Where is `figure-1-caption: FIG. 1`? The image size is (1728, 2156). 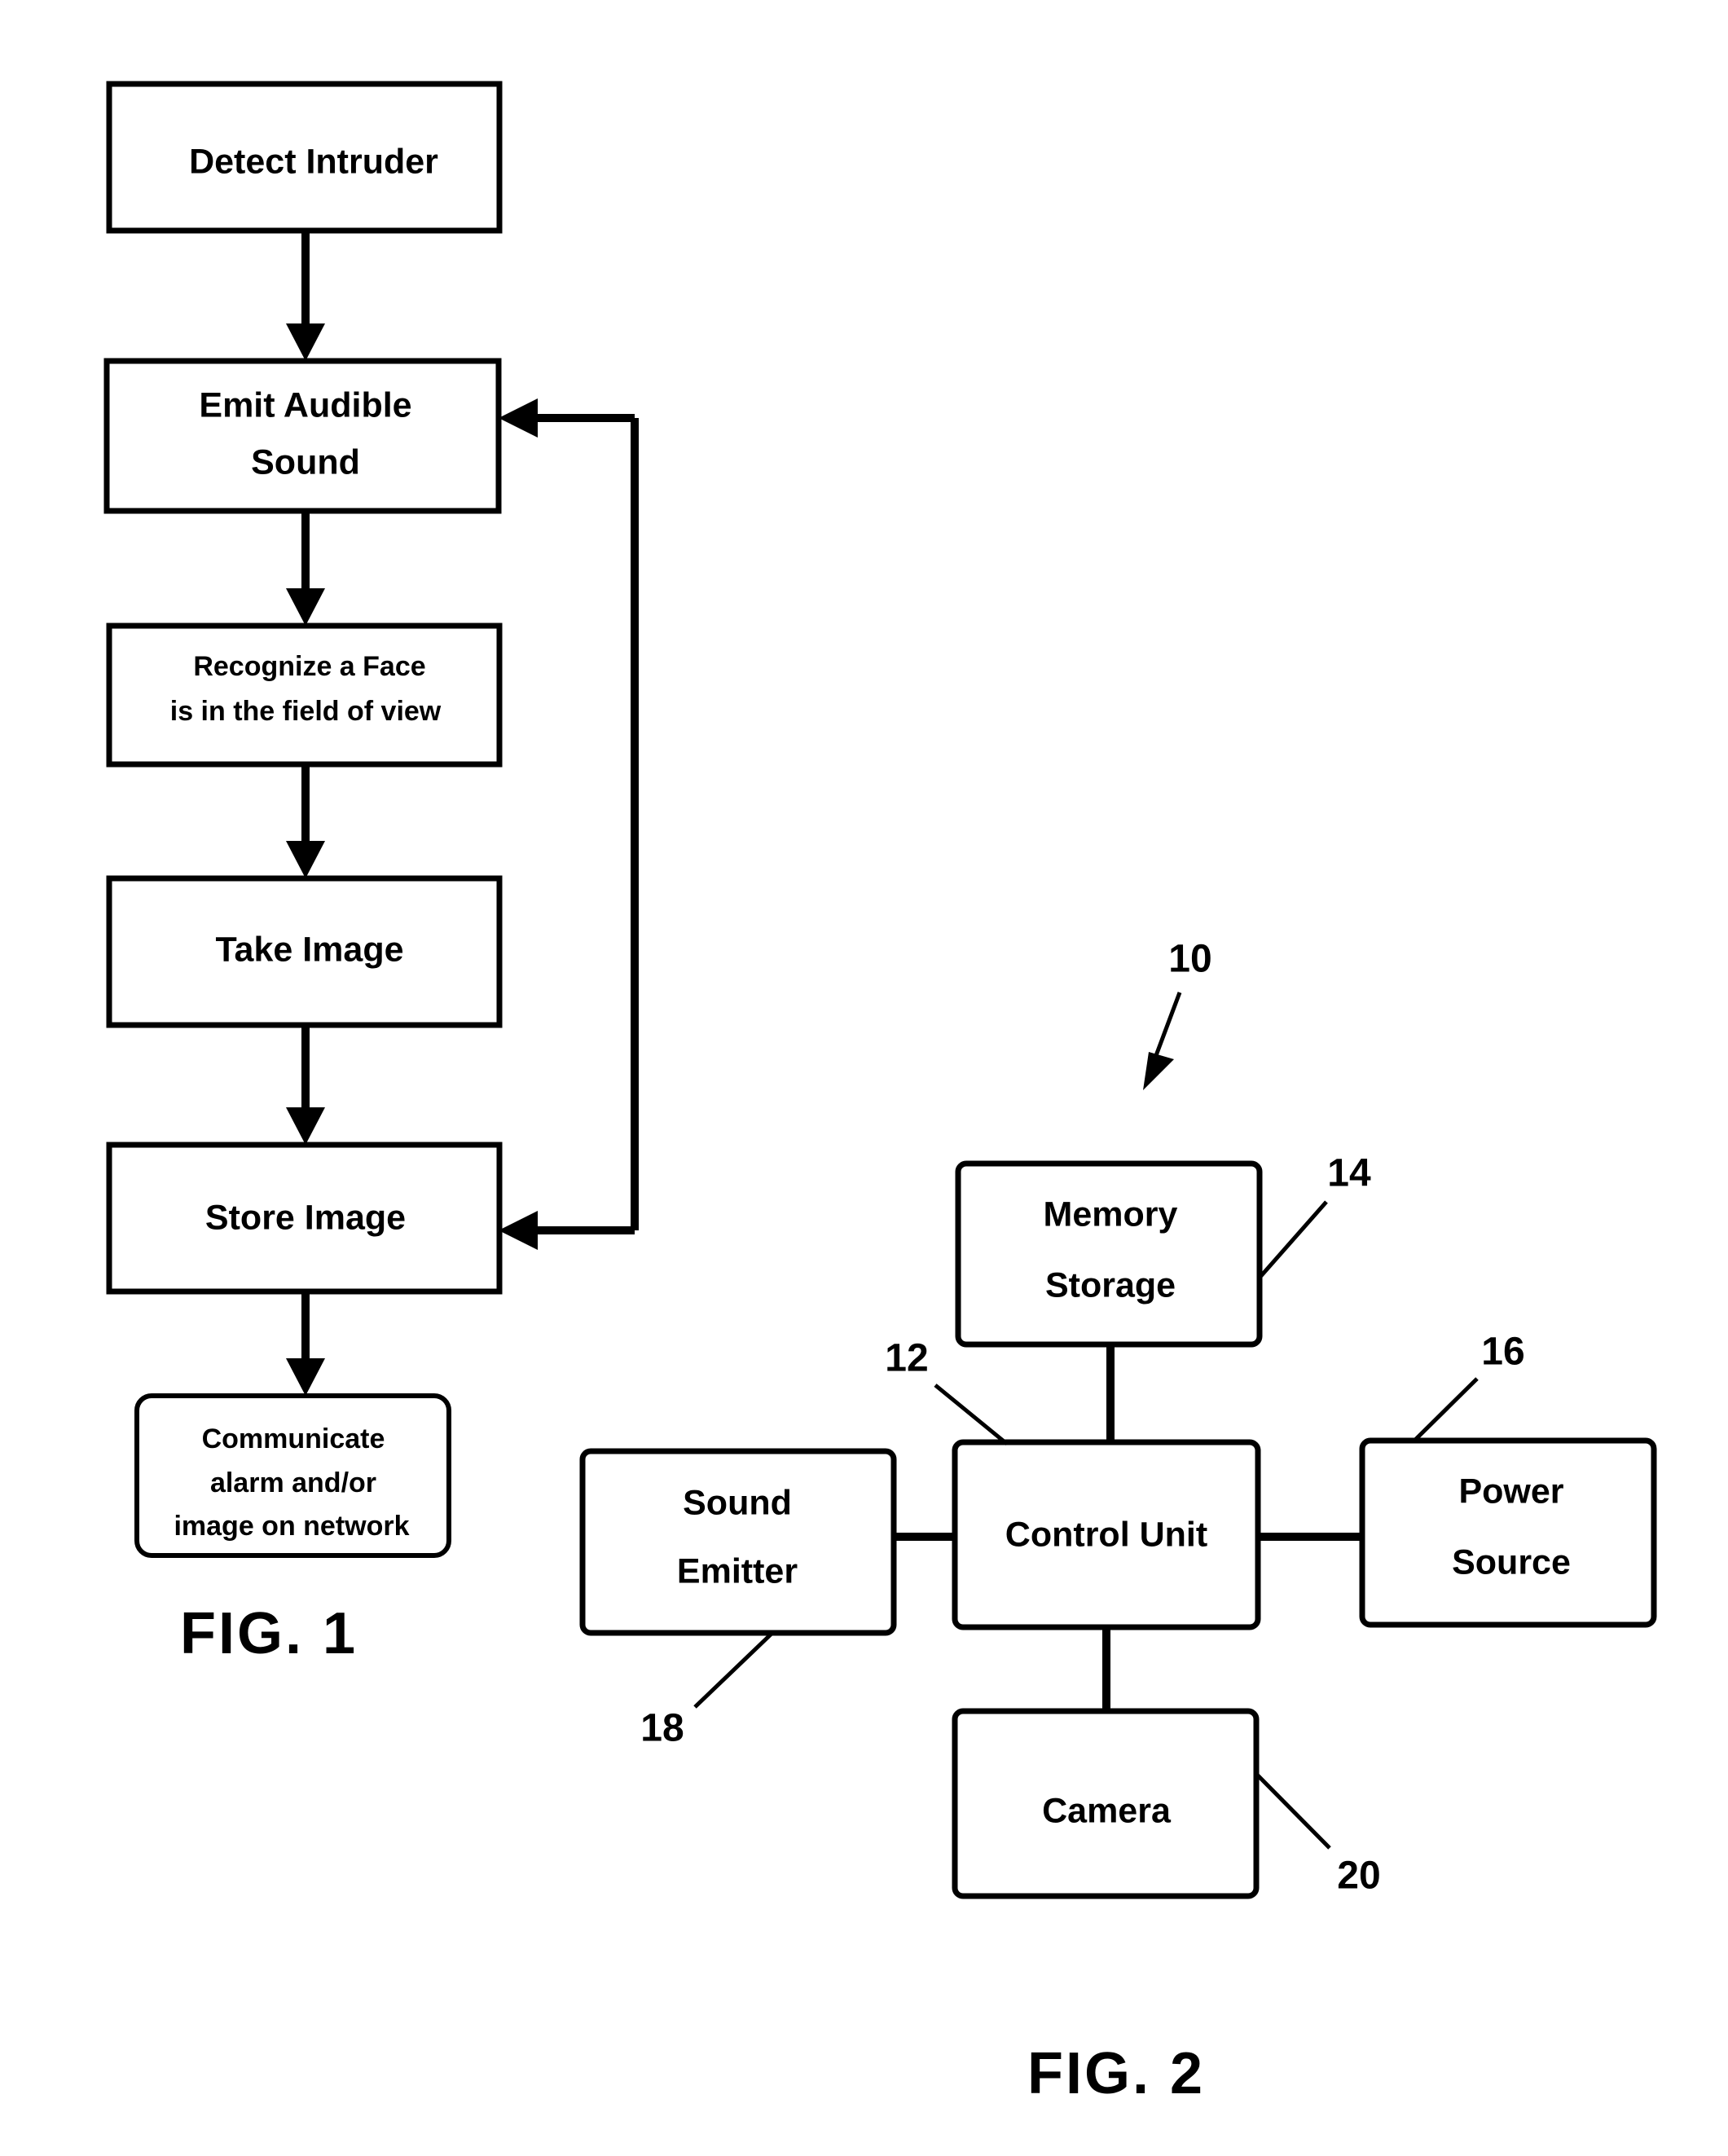
figure-1-caption: FIG. 1 is located at coordinates (269, 1633).